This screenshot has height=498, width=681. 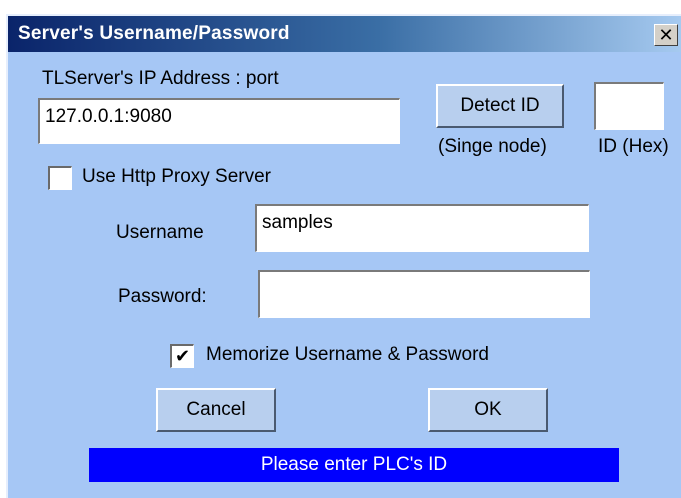 I want to click on title-bar: Server's Username/Password ✕, so click(x=344, y=34).